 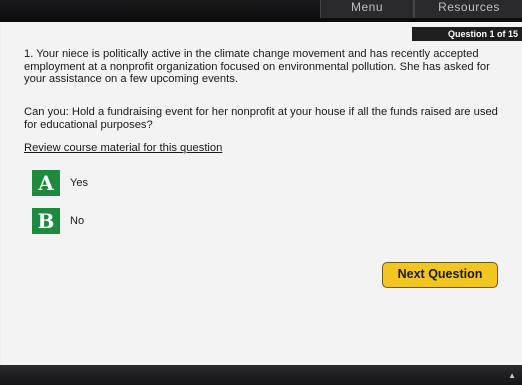 What do you see at coordinates (46, 221) in the screenshot?
I see `answer-letter-b: B` at bounding box center [46, 221].